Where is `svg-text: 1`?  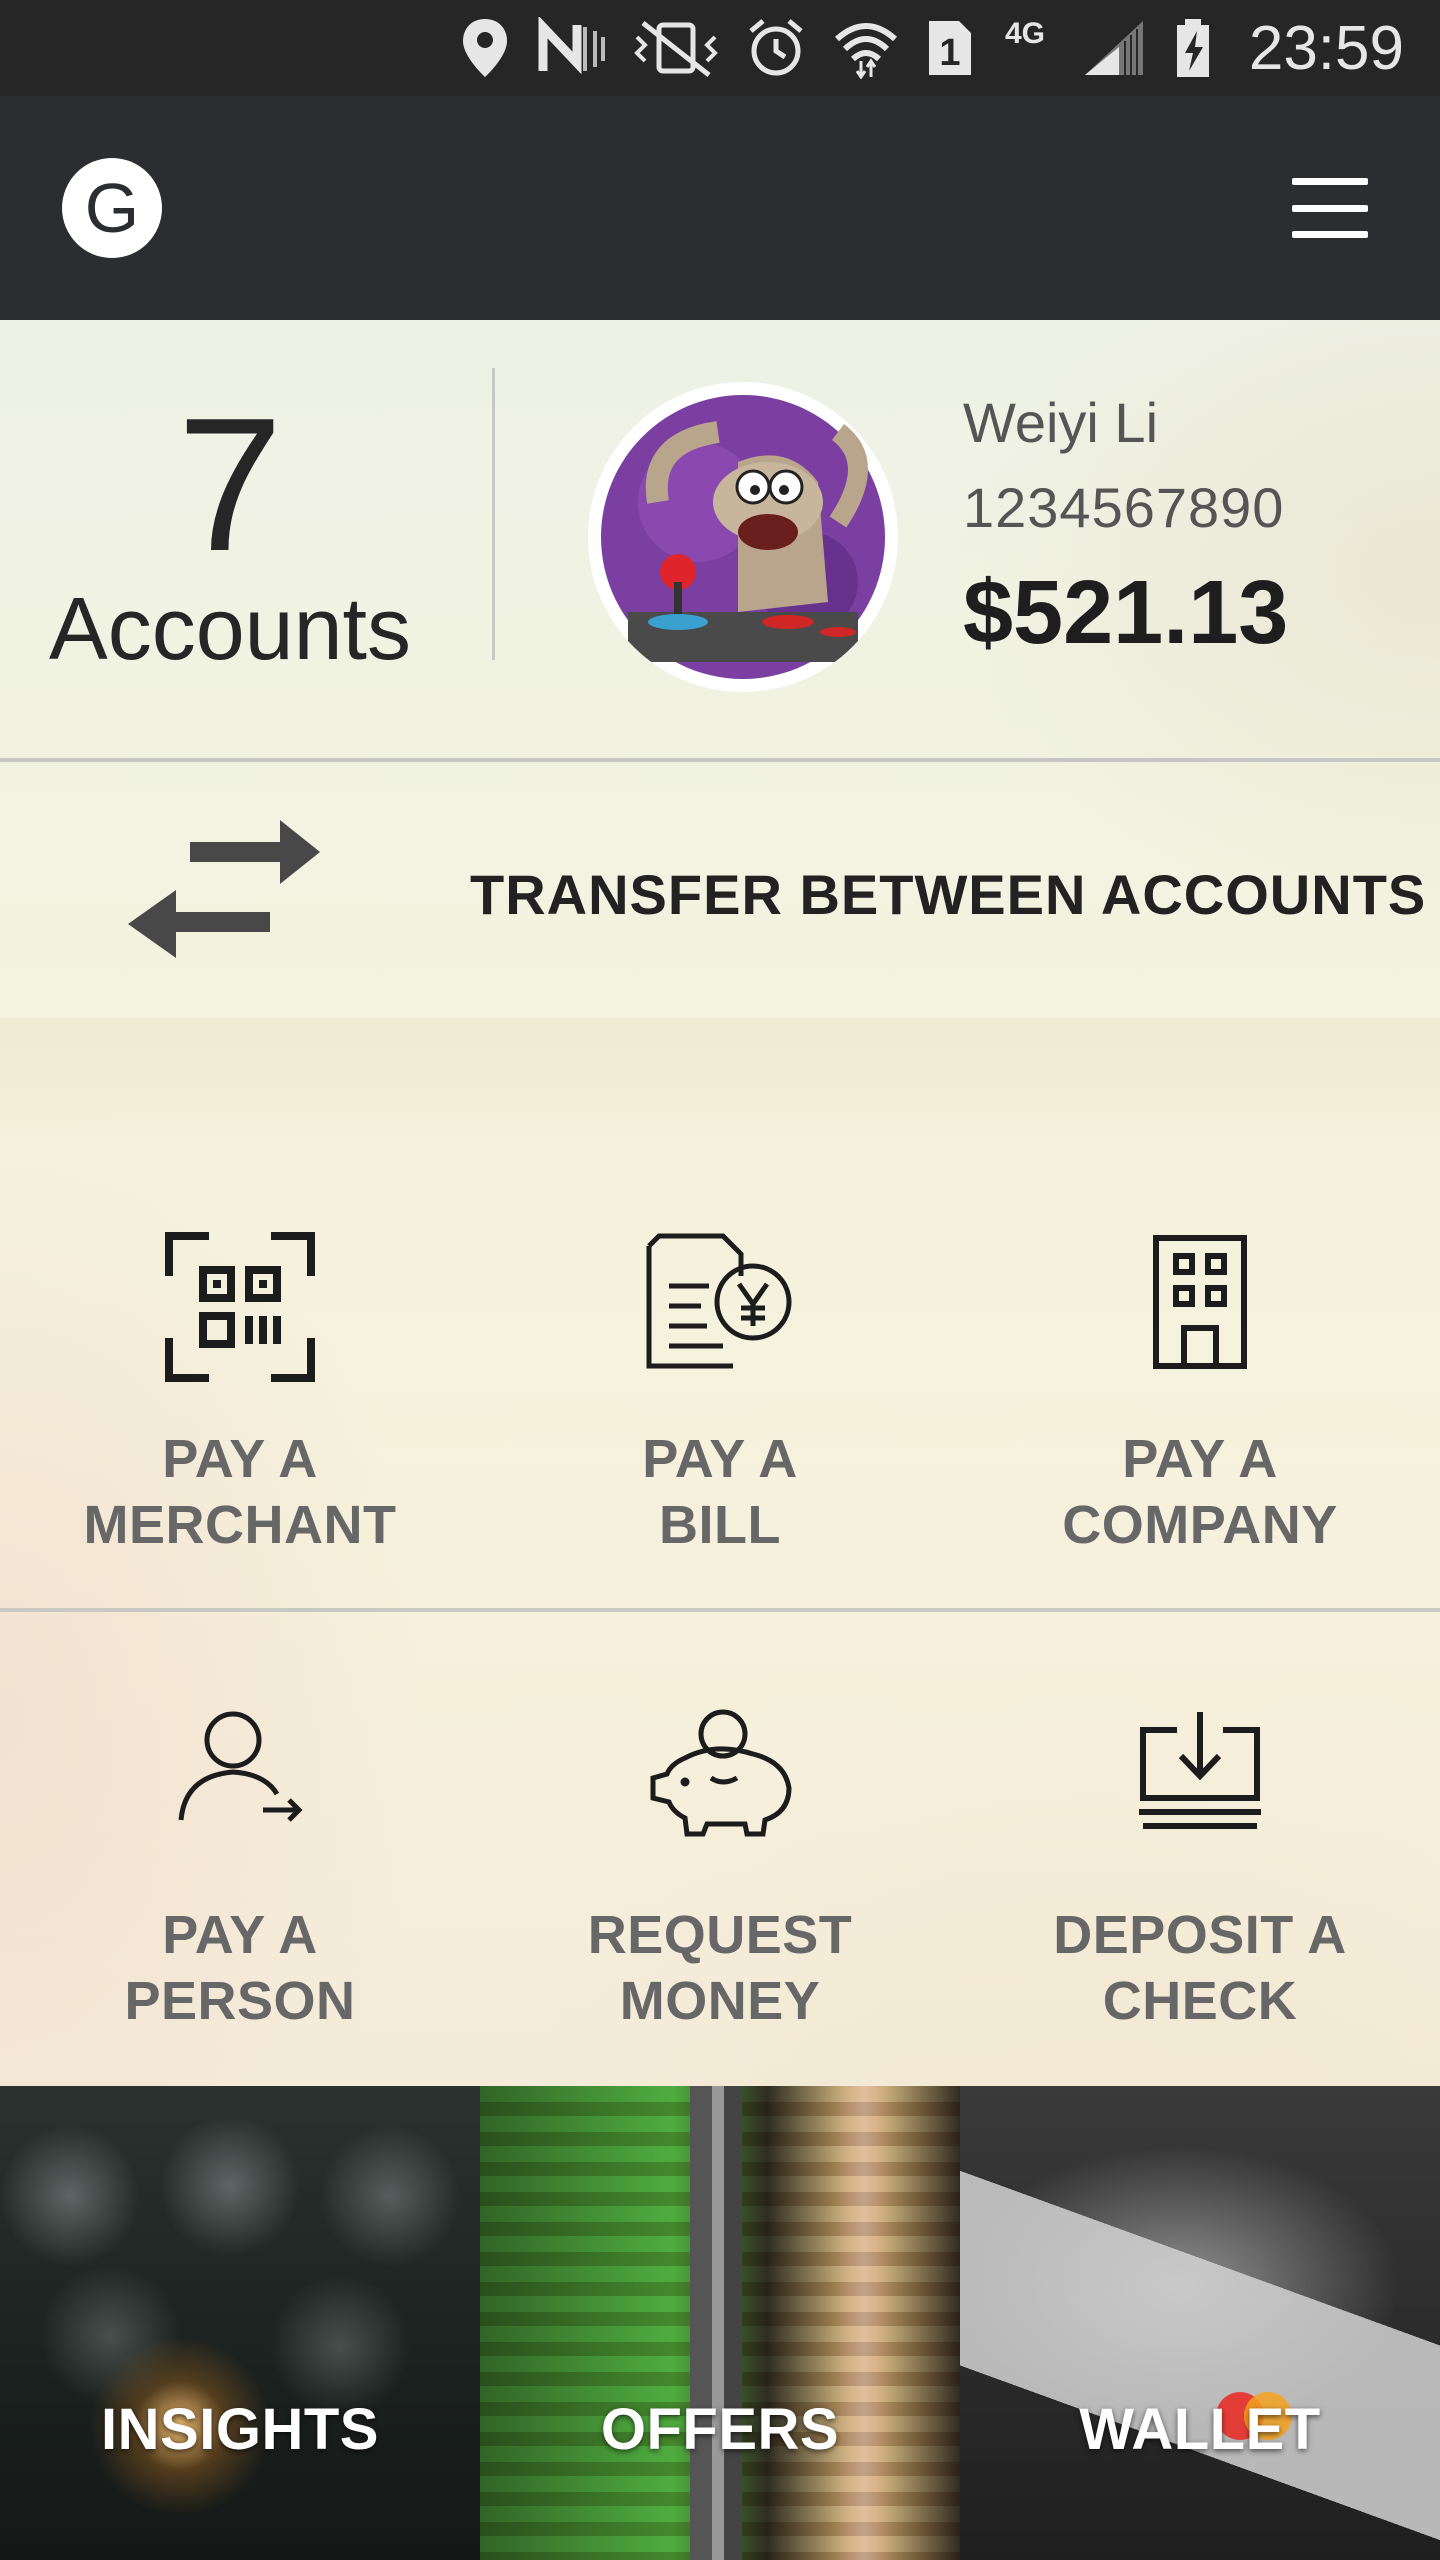
svg-text: 1 is located at coordinates (949, 53).